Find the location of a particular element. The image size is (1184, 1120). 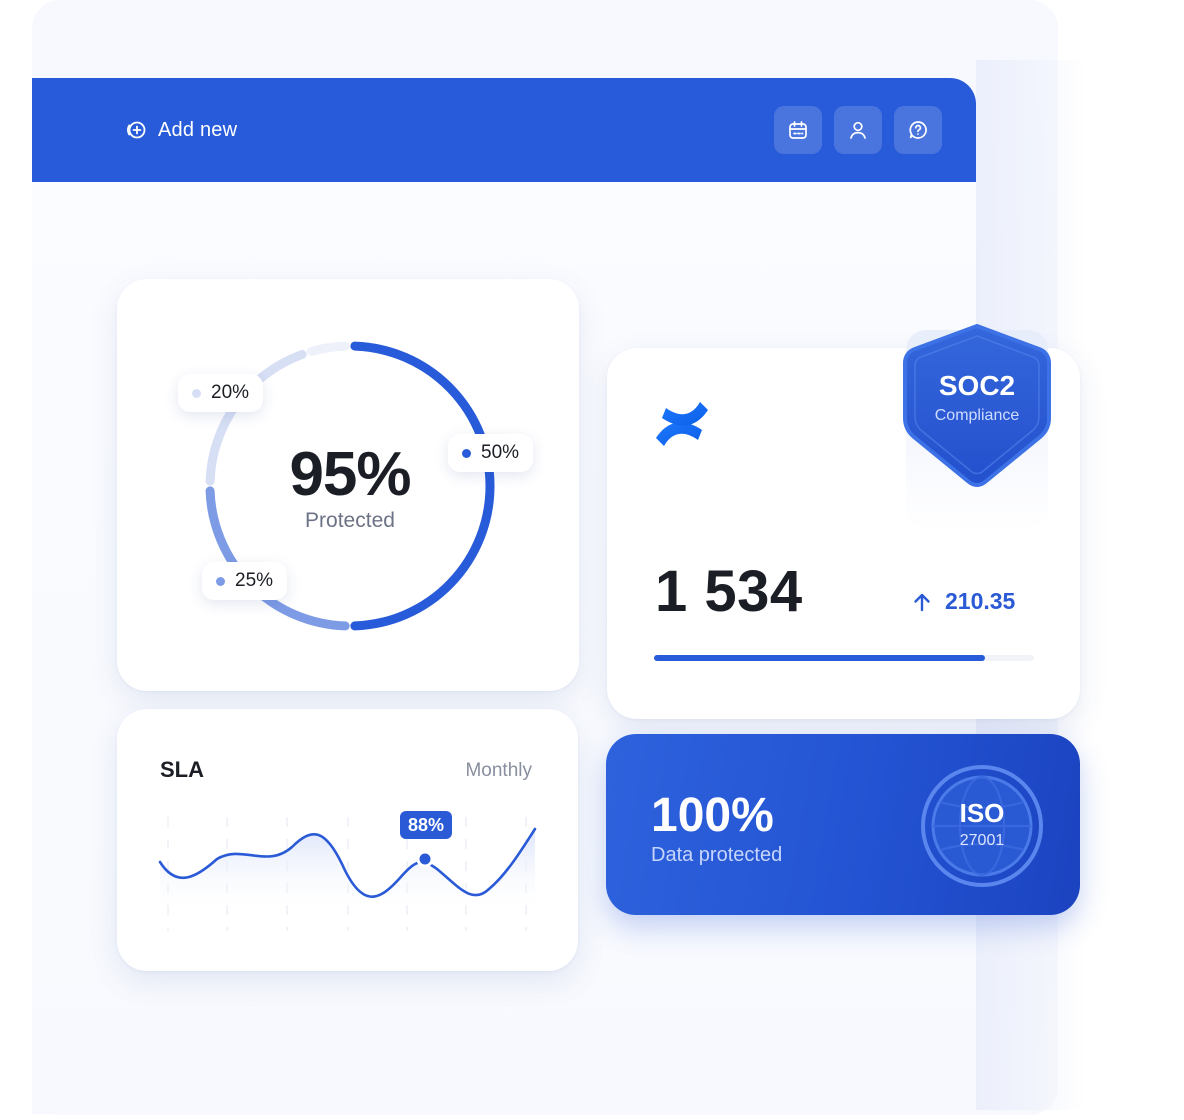

iso-card: 100% Data protected ISO 27001 is located at coordinates (843, 824).